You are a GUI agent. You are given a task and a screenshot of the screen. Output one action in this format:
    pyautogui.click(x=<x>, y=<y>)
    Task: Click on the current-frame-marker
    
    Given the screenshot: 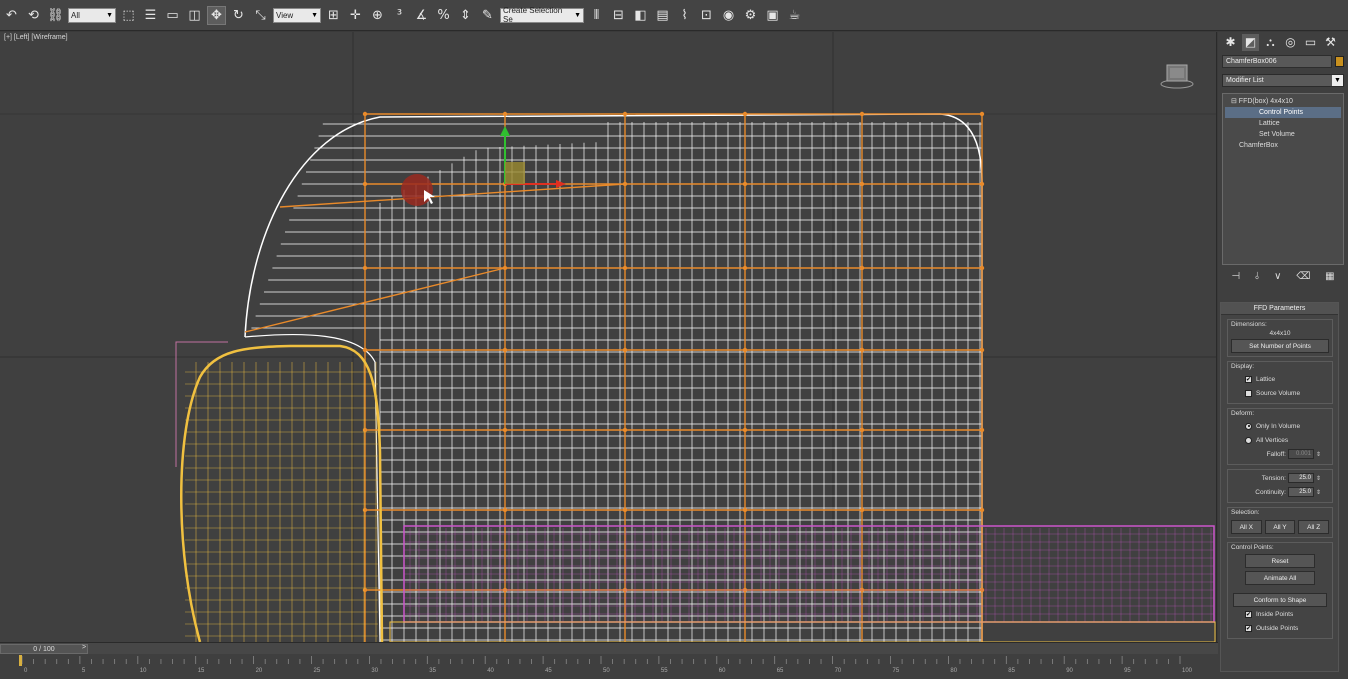 What is the action you would take?
    pyautogui.click(x=20, y=660)
    